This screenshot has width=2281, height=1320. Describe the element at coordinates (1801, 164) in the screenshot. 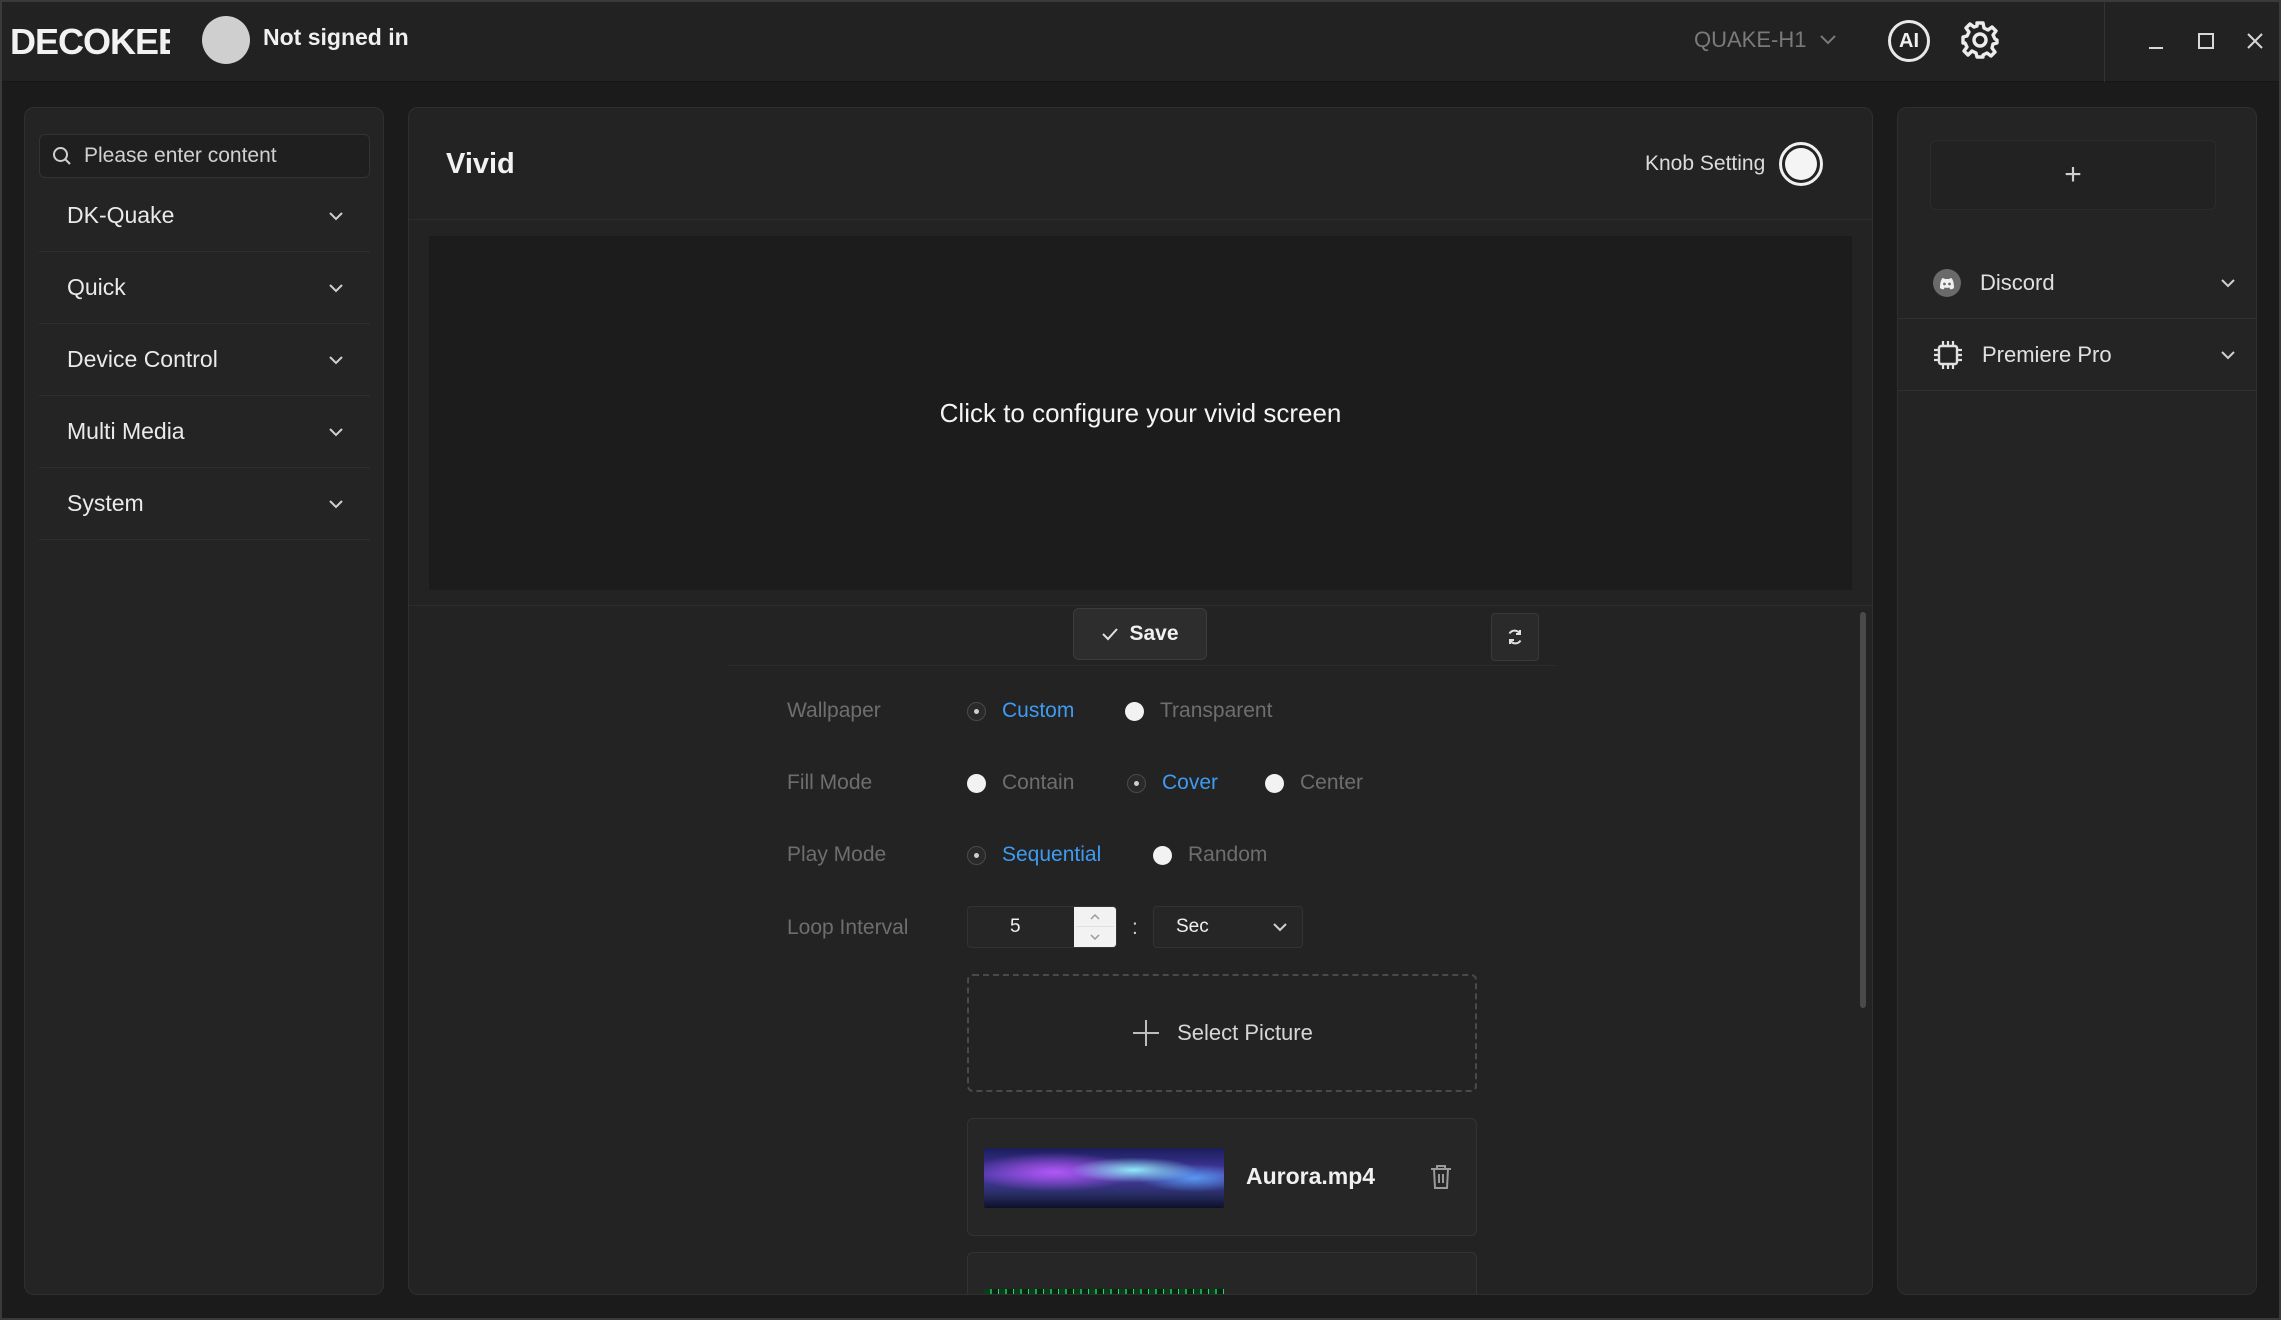

I see `knob-setting-toggle` at that location.